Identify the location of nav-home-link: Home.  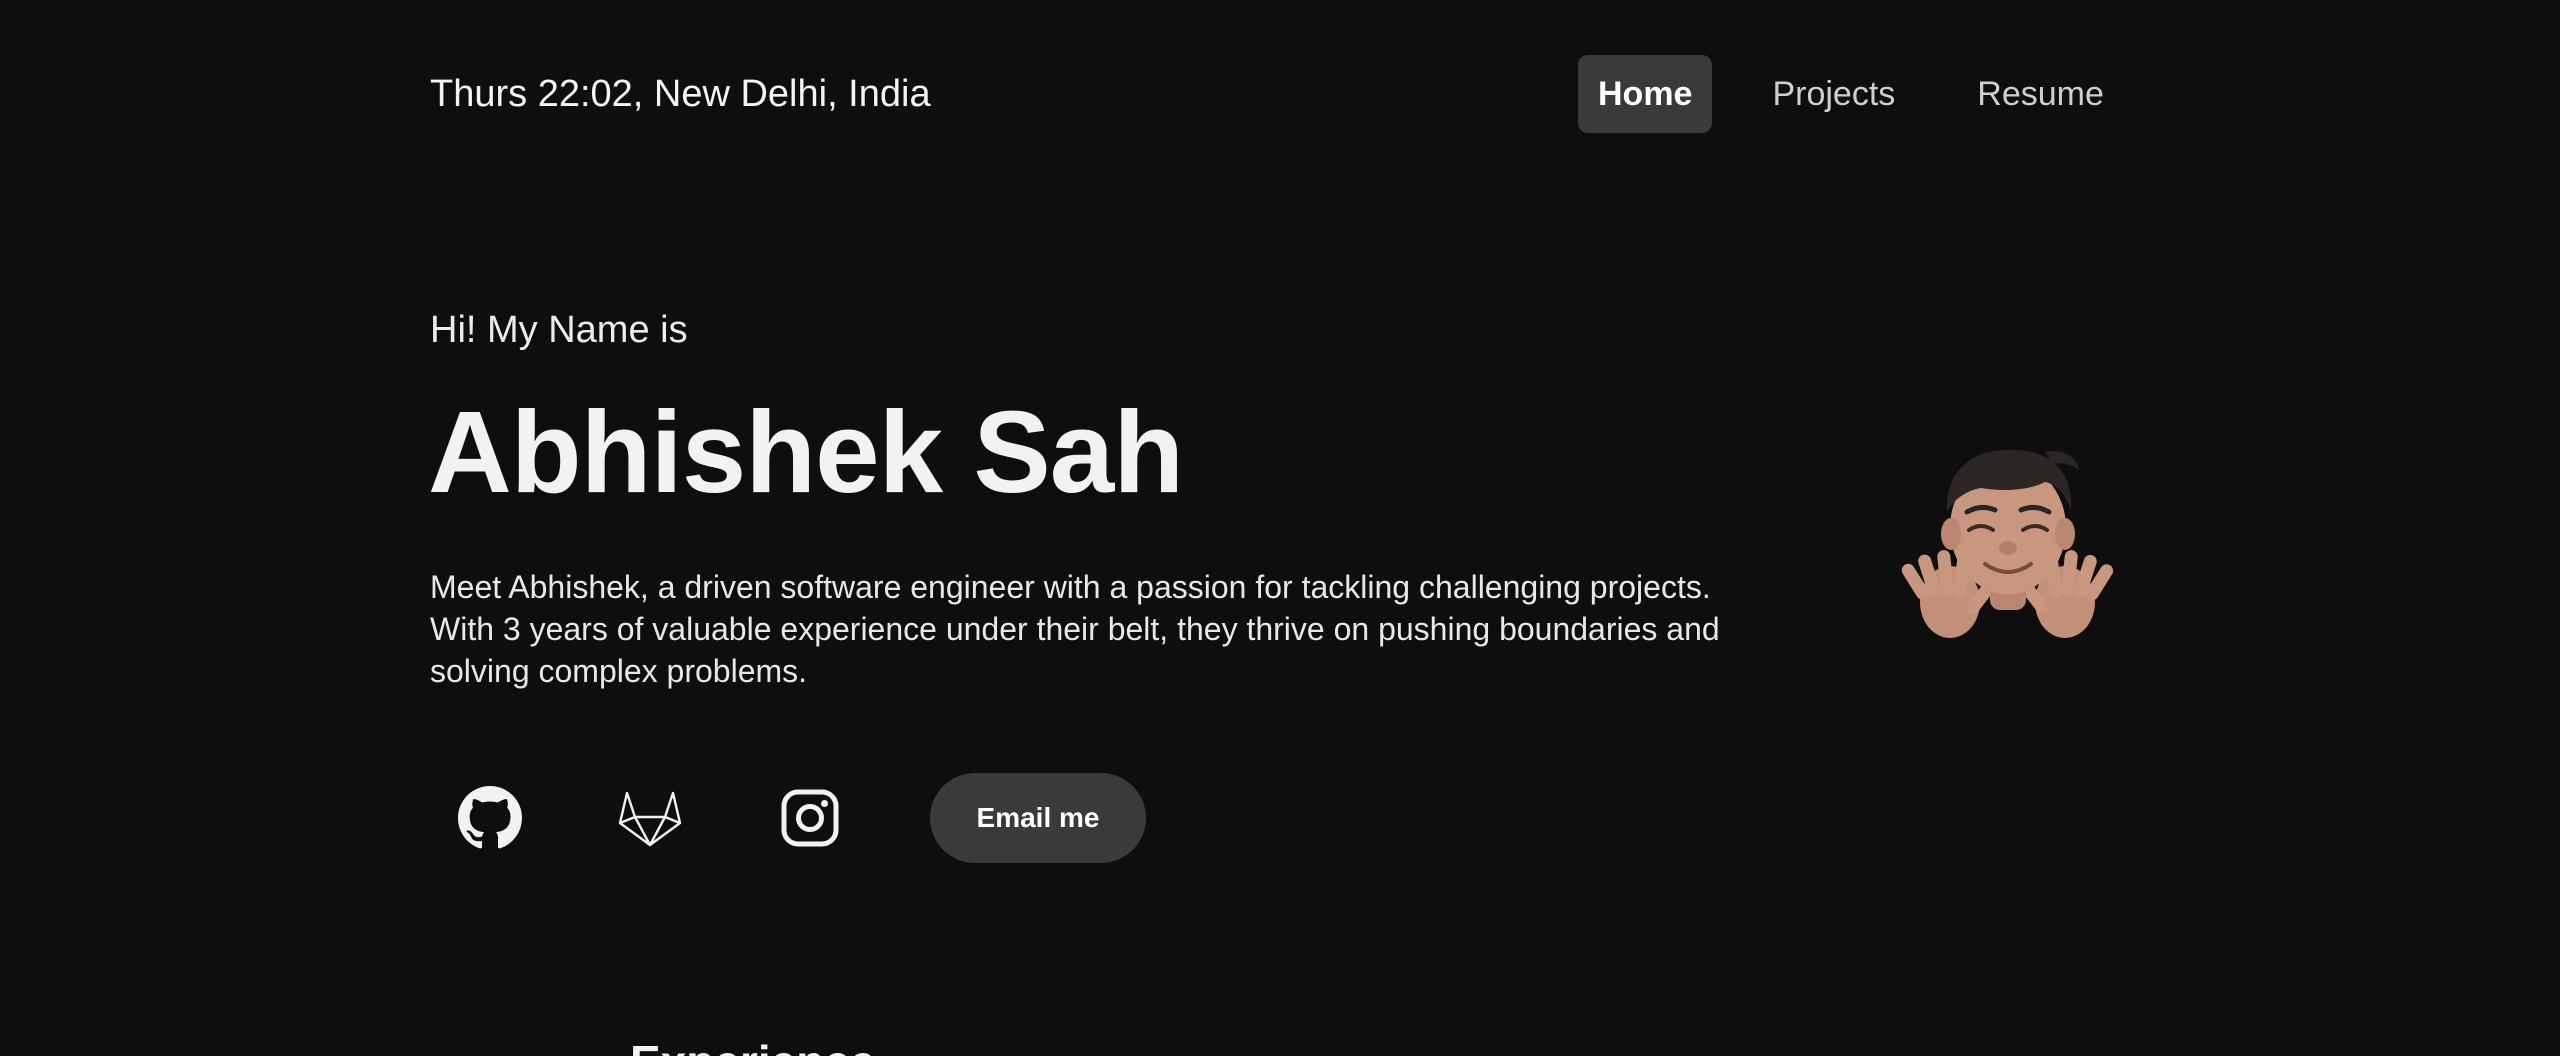
(1645, 94).